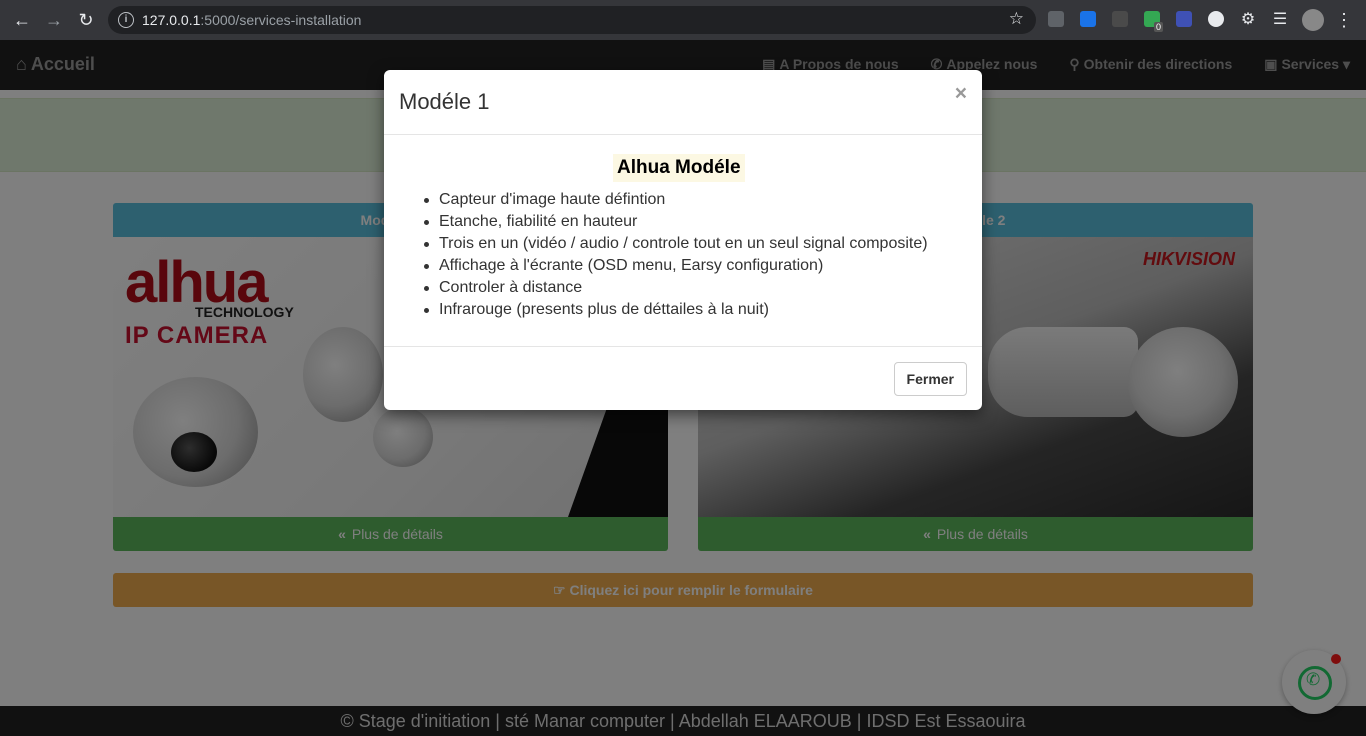  What do you see at coordinates (683, 102) in the screenshot?
I see `modal-header: Modéle 1 ×` at bounding box center [683, 102].